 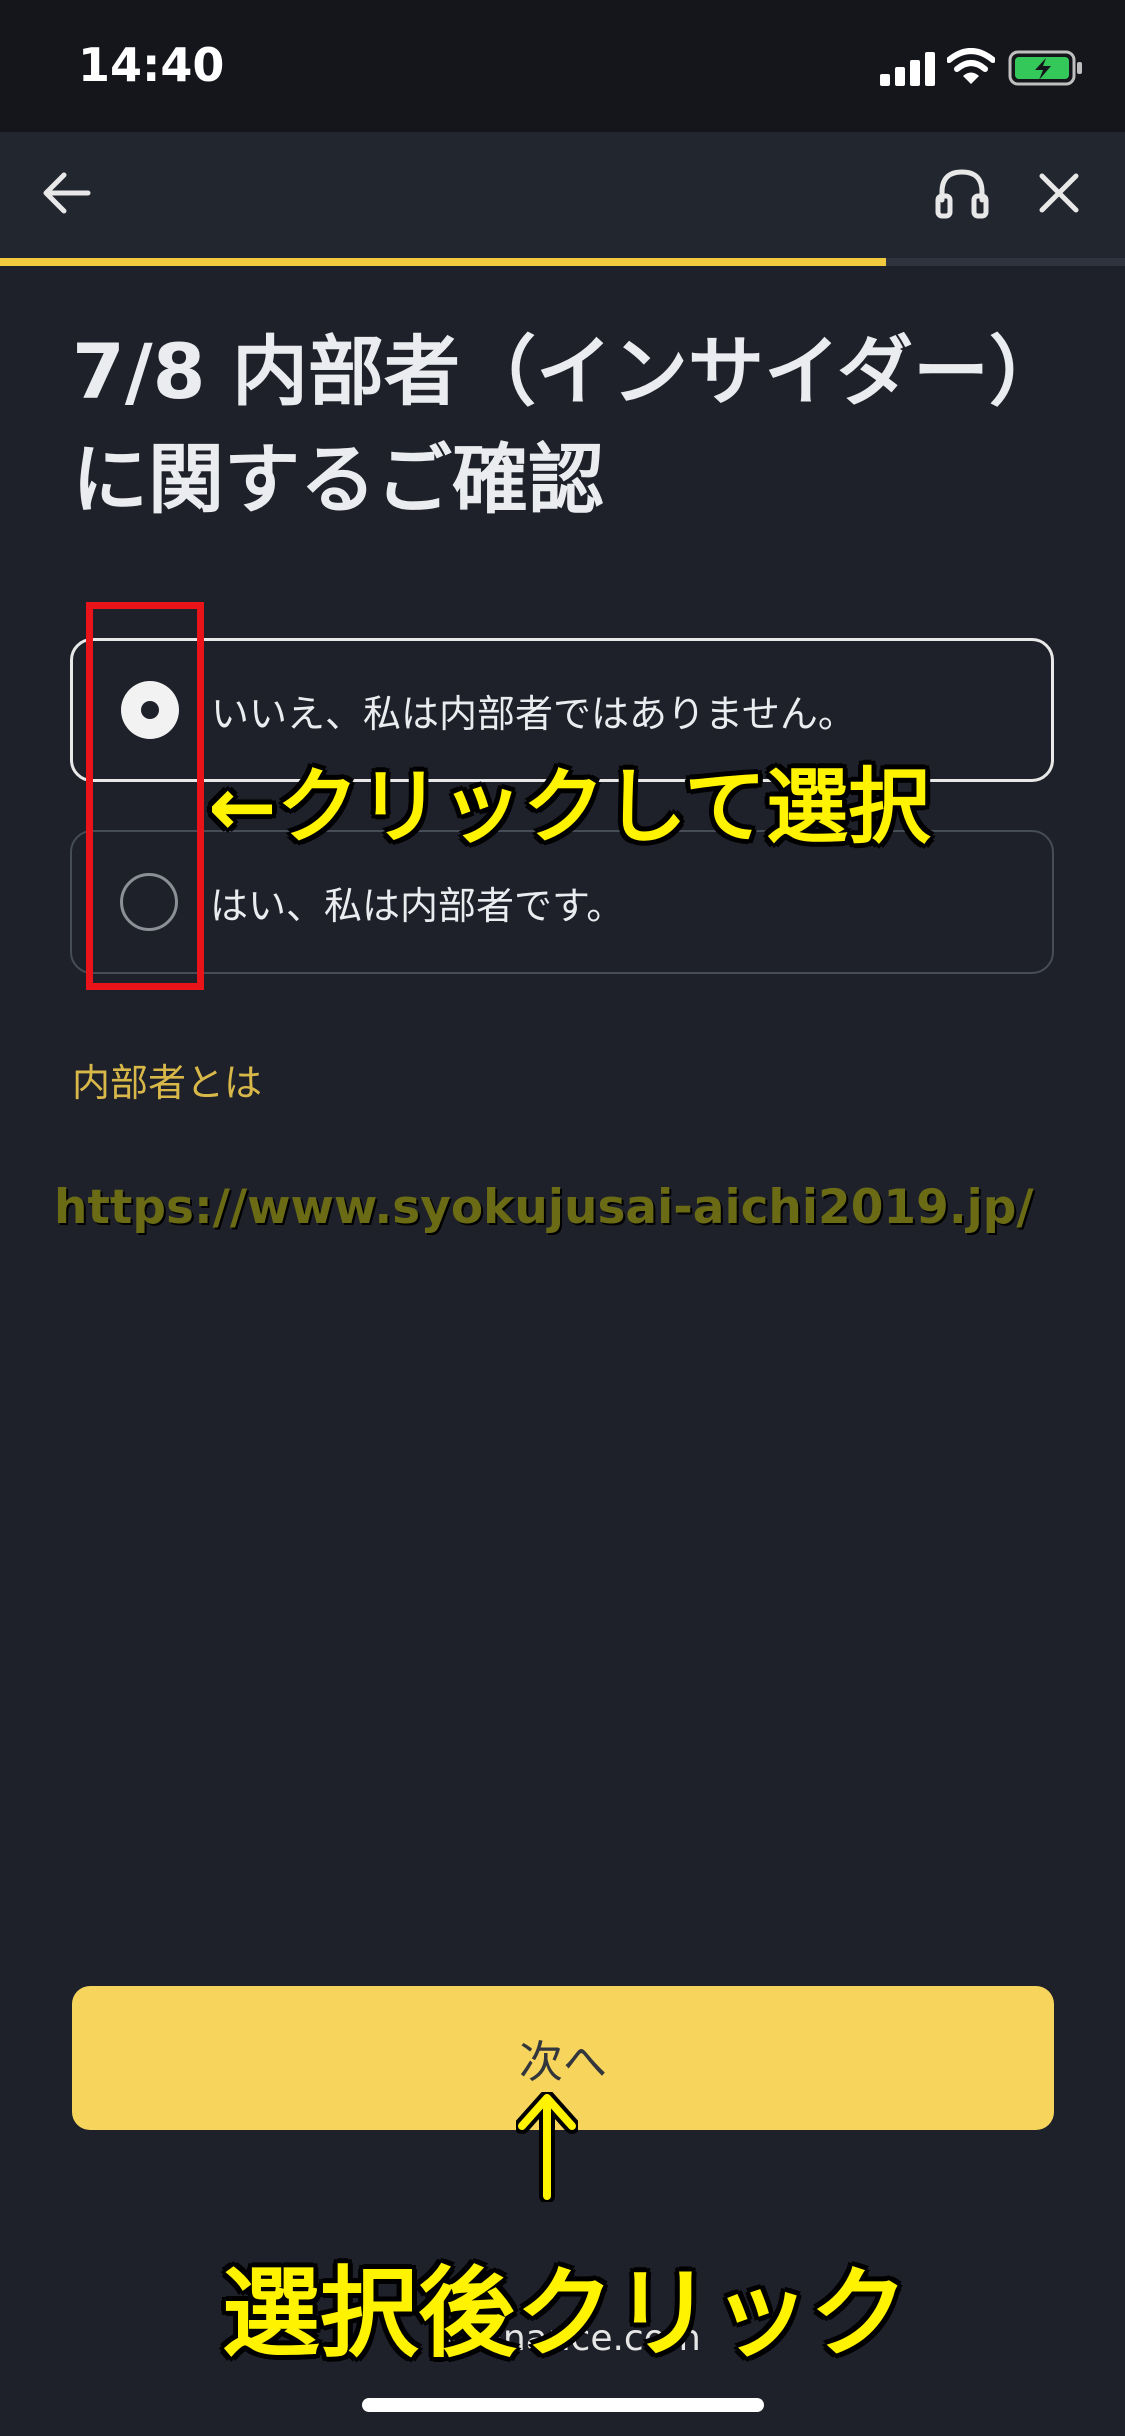 I want to click on arrow-left-icon, so click(x=66, y=193).